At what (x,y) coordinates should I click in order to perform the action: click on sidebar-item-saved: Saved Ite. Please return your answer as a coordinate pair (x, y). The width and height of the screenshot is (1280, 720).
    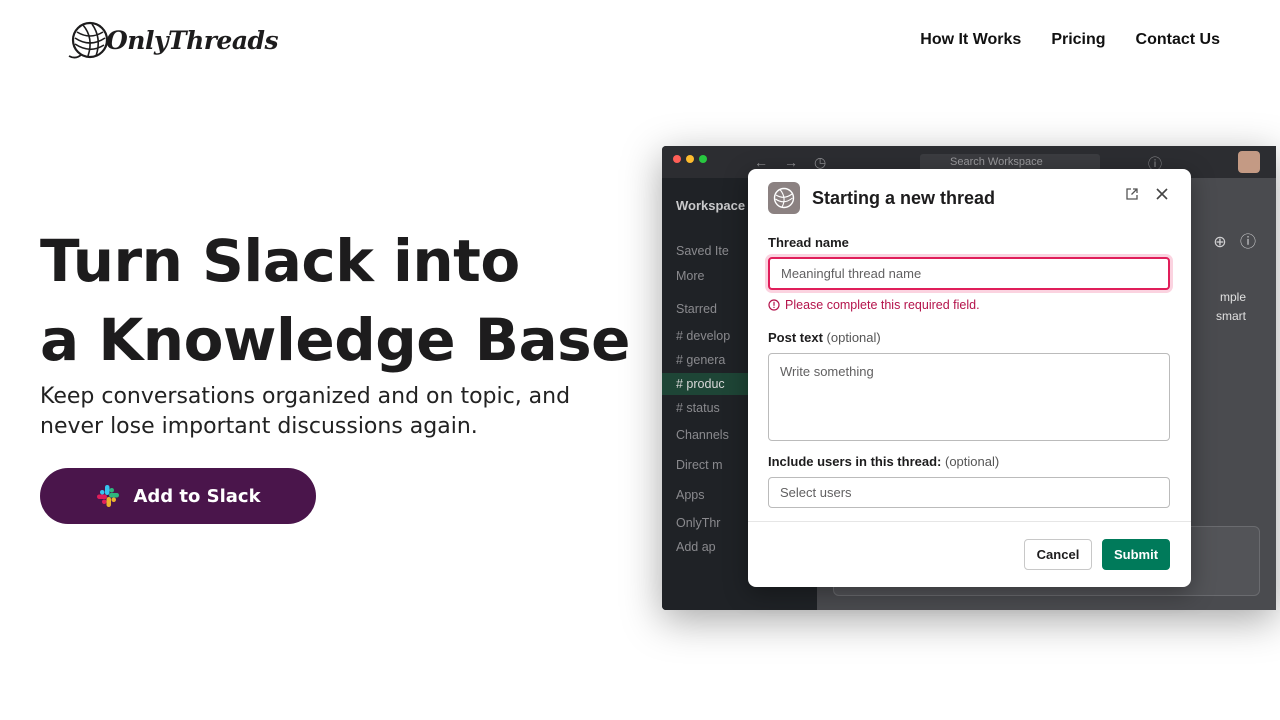
    Looking at the image, I should click on (702, 251).